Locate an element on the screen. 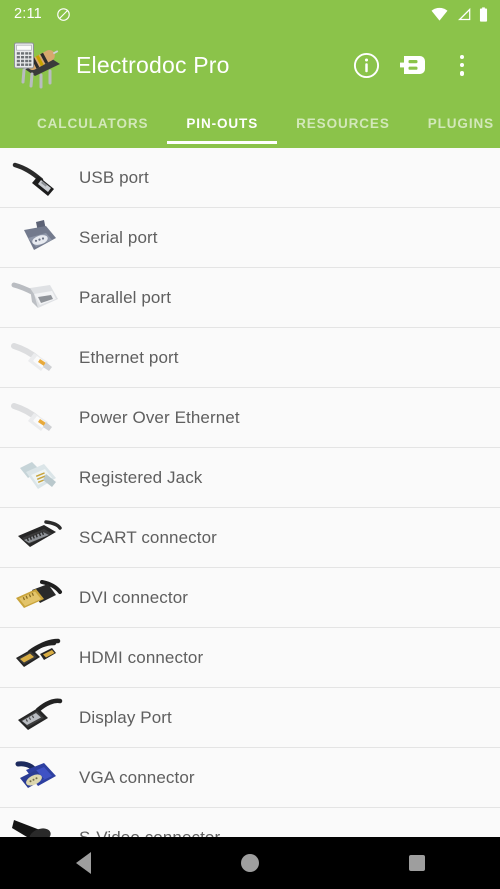 Image resolution: width=500 pixels, height=889 pixels. wifi-icon is located at coordinates (439, 14).